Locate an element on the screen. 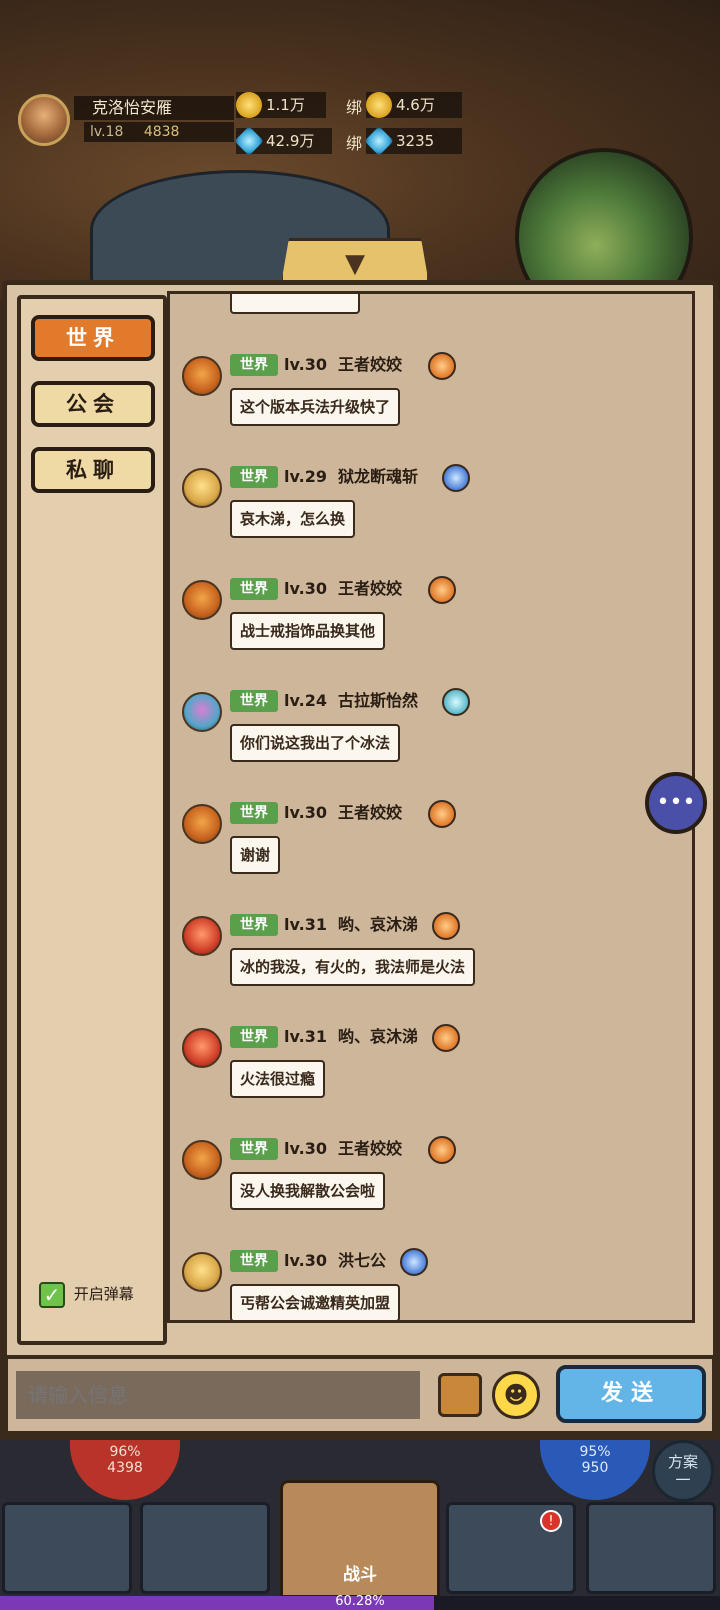 The height and width of the screenshot is (1610, 720). game-bottom-hud: 96% 4398 95% 950 方案 一 战斗 ! is located at coordinates (360, 1525).